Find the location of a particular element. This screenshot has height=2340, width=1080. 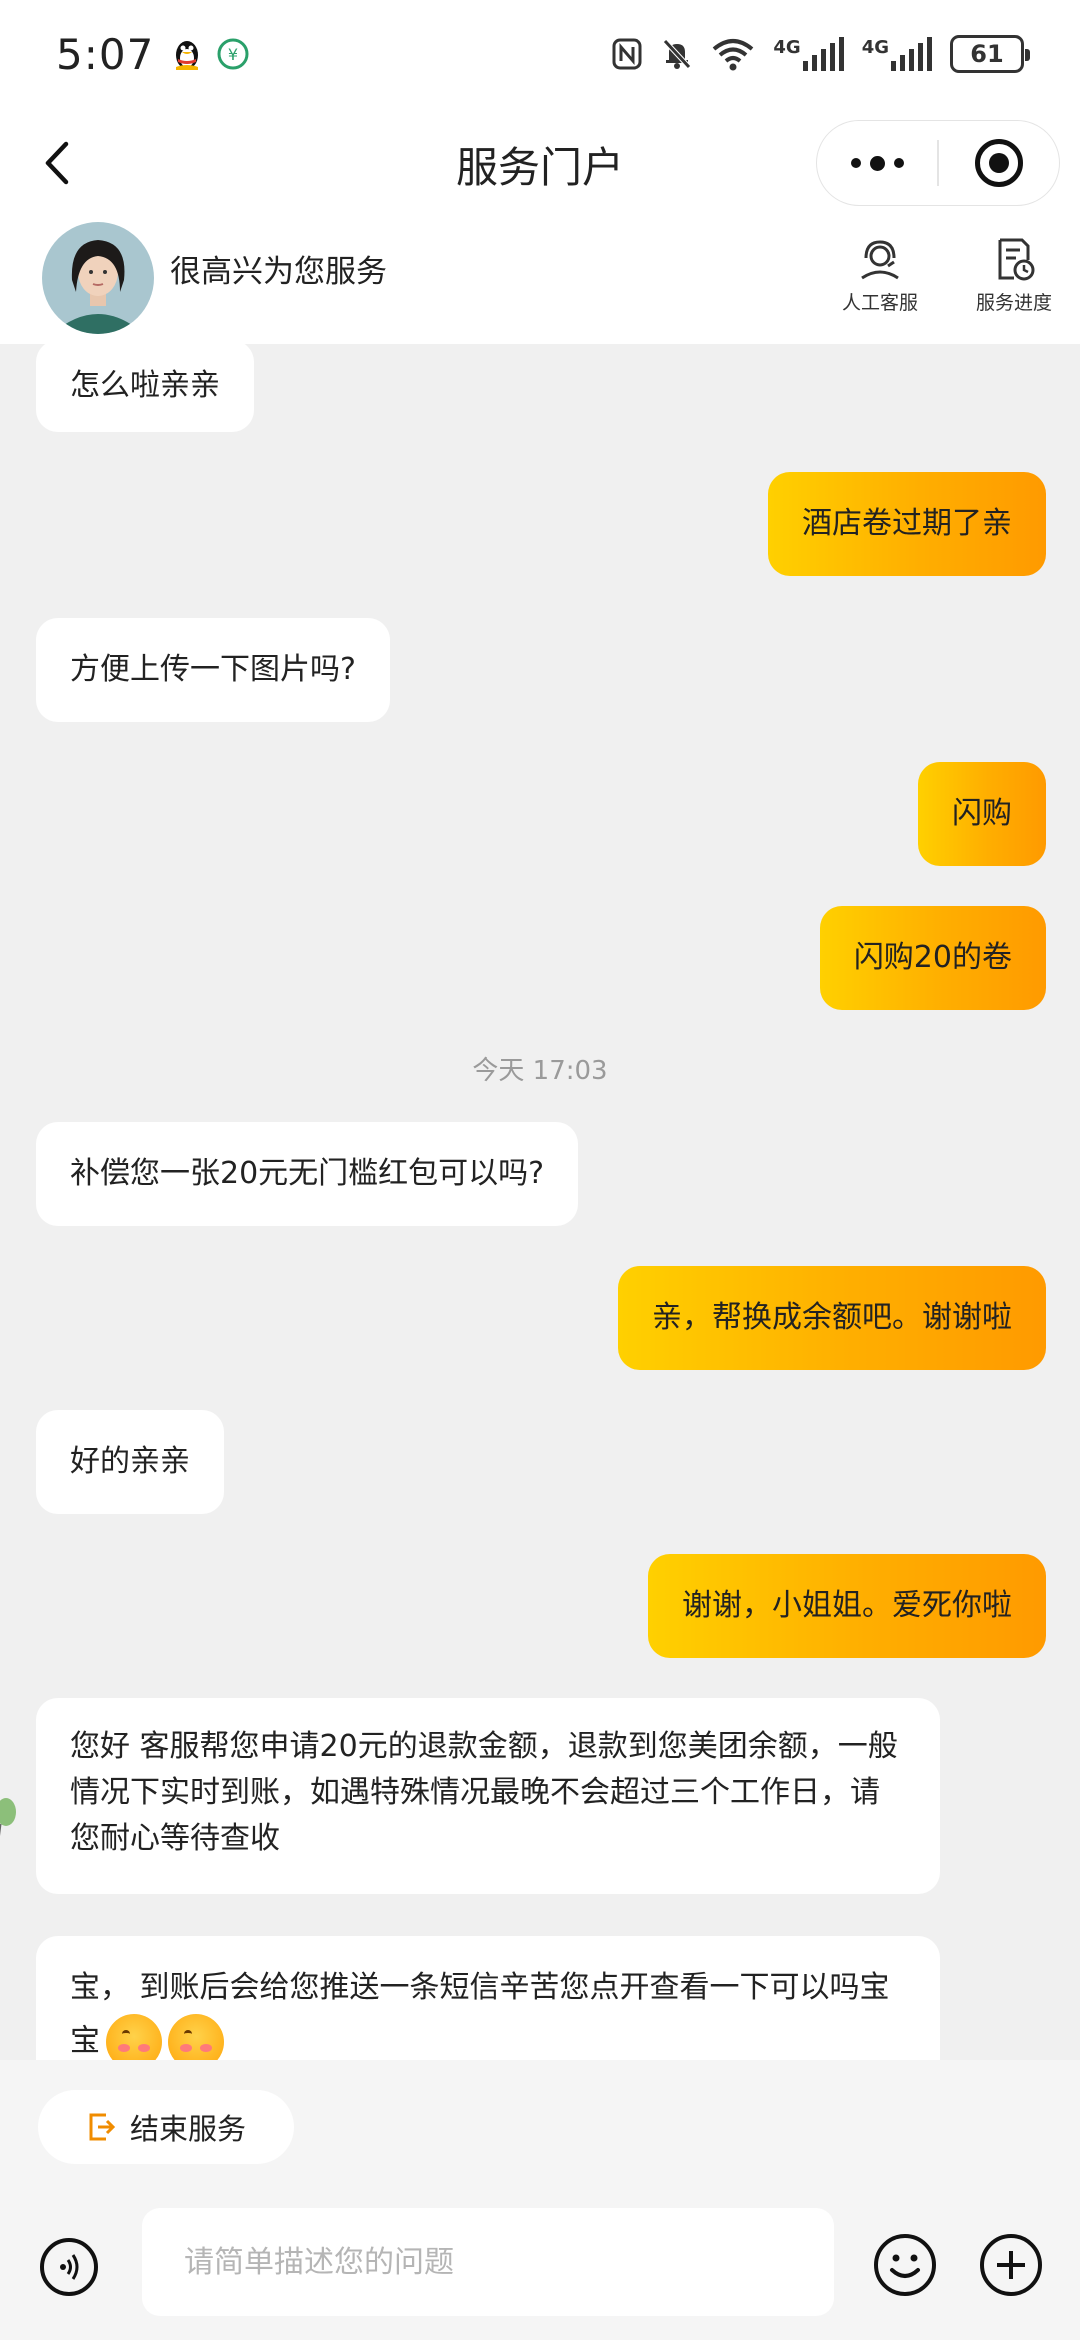

bottom-panel: 结束服务 is located at coordinates (540, 2200).